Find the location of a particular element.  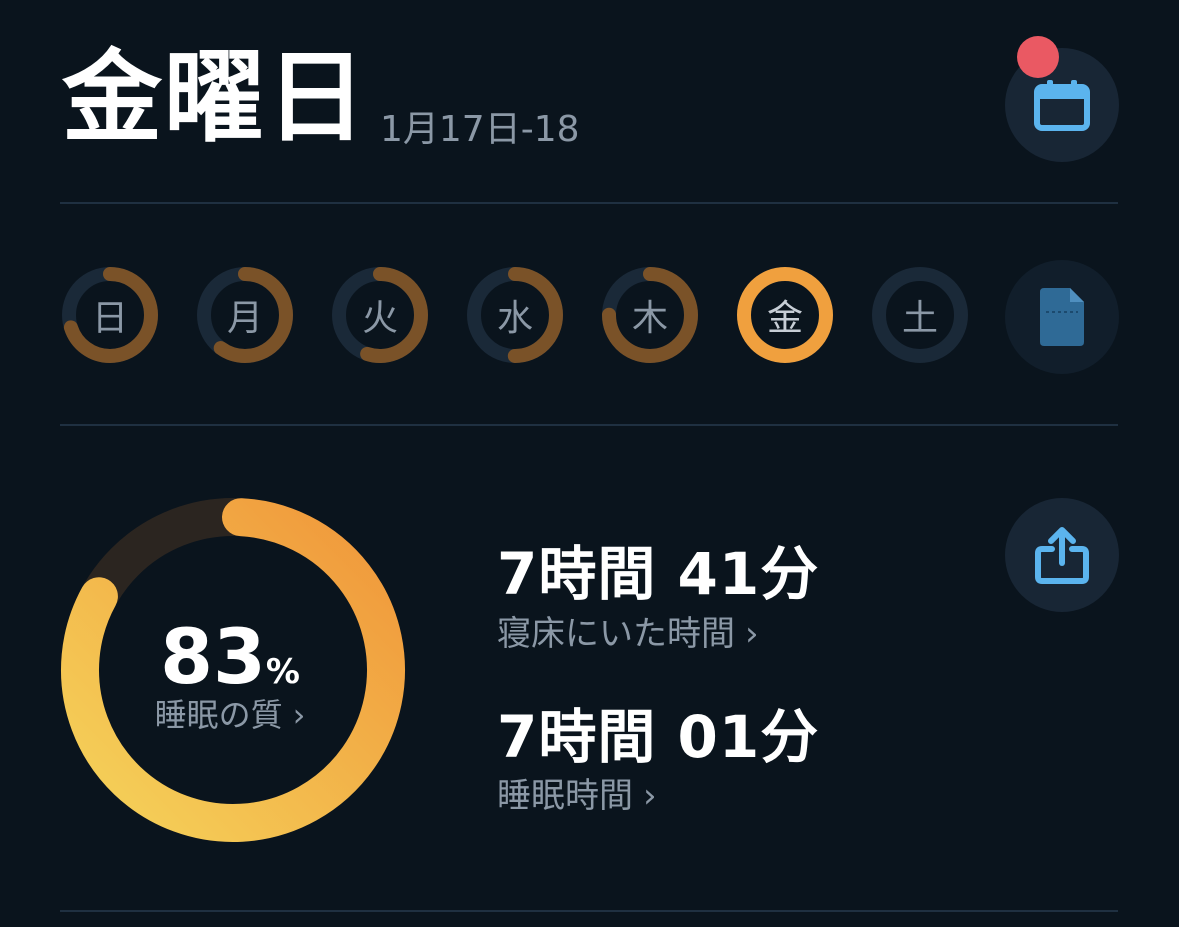

quality-percentage: 83% is located at coordinates (230, 656).